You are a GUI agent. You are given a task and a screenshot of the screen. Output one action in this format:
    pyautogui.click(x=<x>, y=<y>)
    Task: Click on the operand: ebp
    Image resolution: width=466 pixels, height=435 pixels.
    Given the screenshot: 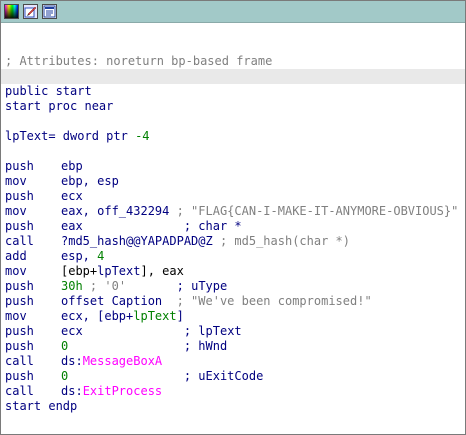 What is the action you would take?
    pyautogui.click(x=72, y=166)
    